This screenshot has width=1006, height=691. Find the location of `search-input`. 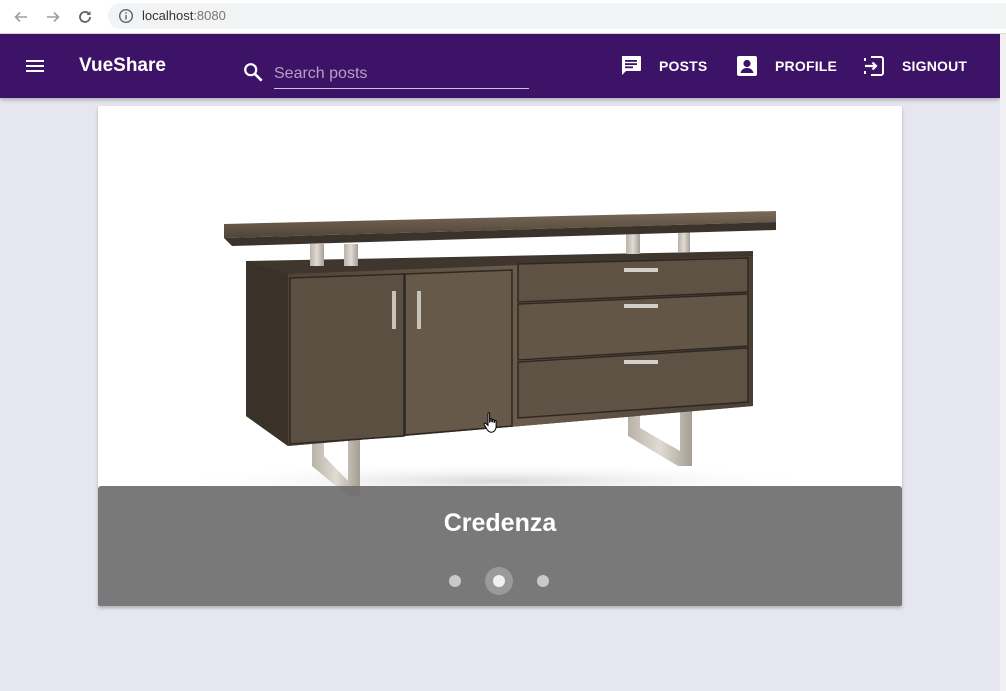

search-input is located at coordinates (401, 74).